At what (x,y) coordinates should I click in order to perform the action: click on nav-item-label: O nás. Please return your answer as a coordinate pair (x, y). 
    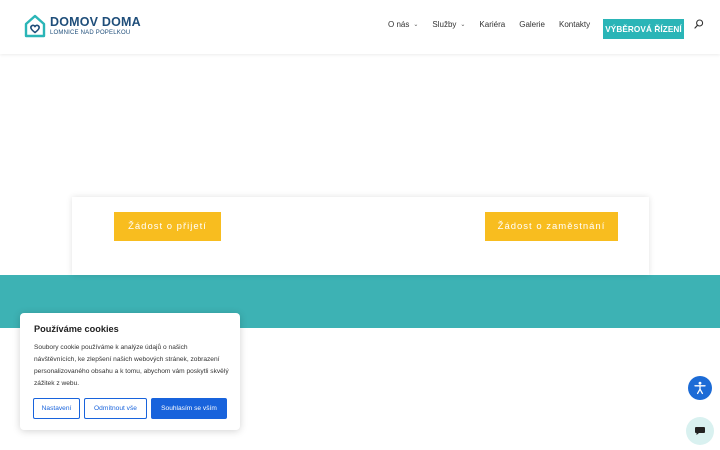
    Looking at the image, I should click on (399, 24).